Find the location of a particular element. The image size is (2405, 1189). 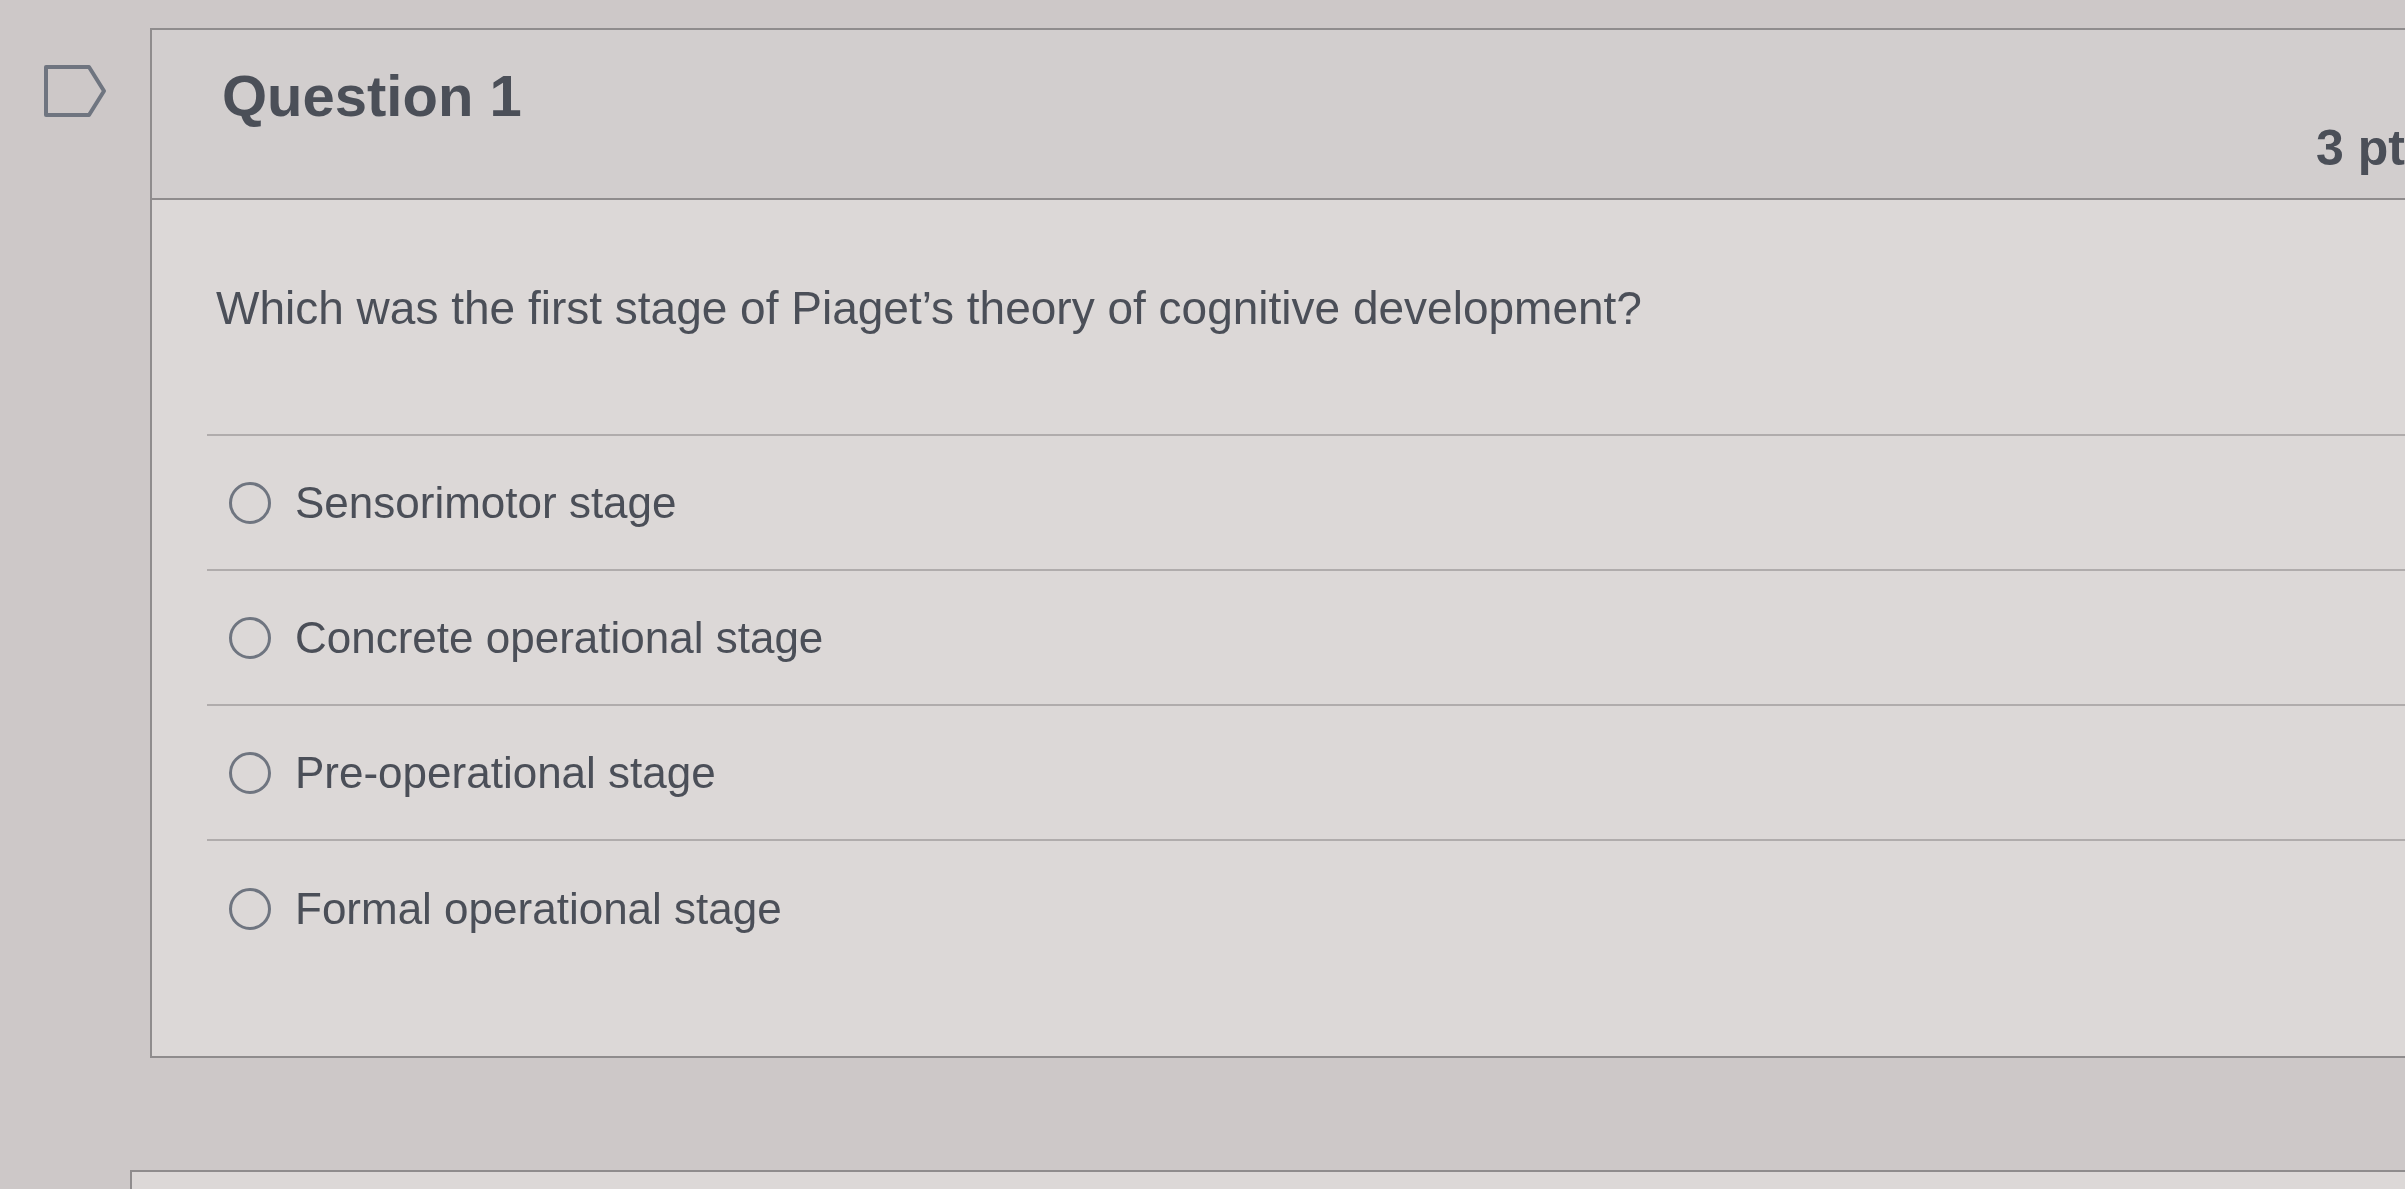

flag-icon is located at coordinates (75, 91).